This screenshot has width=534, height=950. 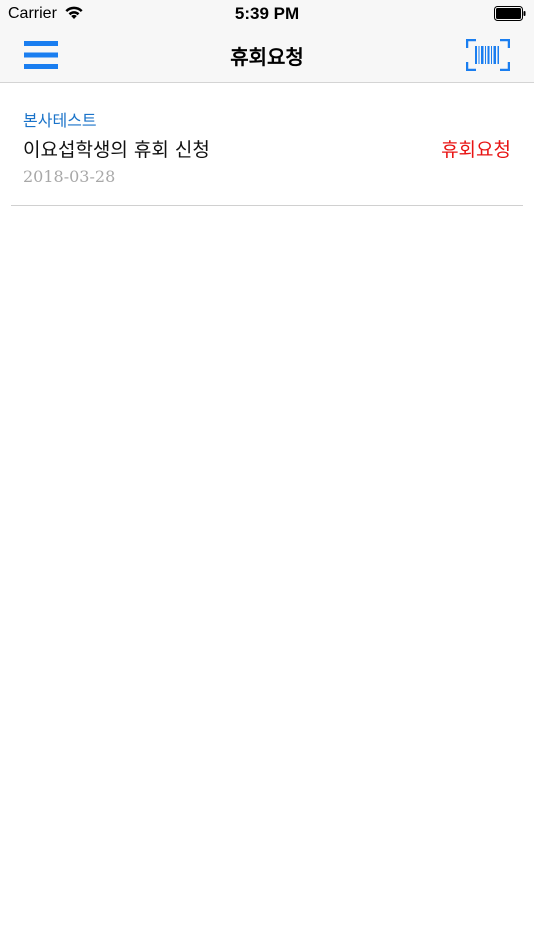 What do you see at coordinates (510, 13) in the screenshot?
I see `battery-icon` at bounding box center [510, 13].